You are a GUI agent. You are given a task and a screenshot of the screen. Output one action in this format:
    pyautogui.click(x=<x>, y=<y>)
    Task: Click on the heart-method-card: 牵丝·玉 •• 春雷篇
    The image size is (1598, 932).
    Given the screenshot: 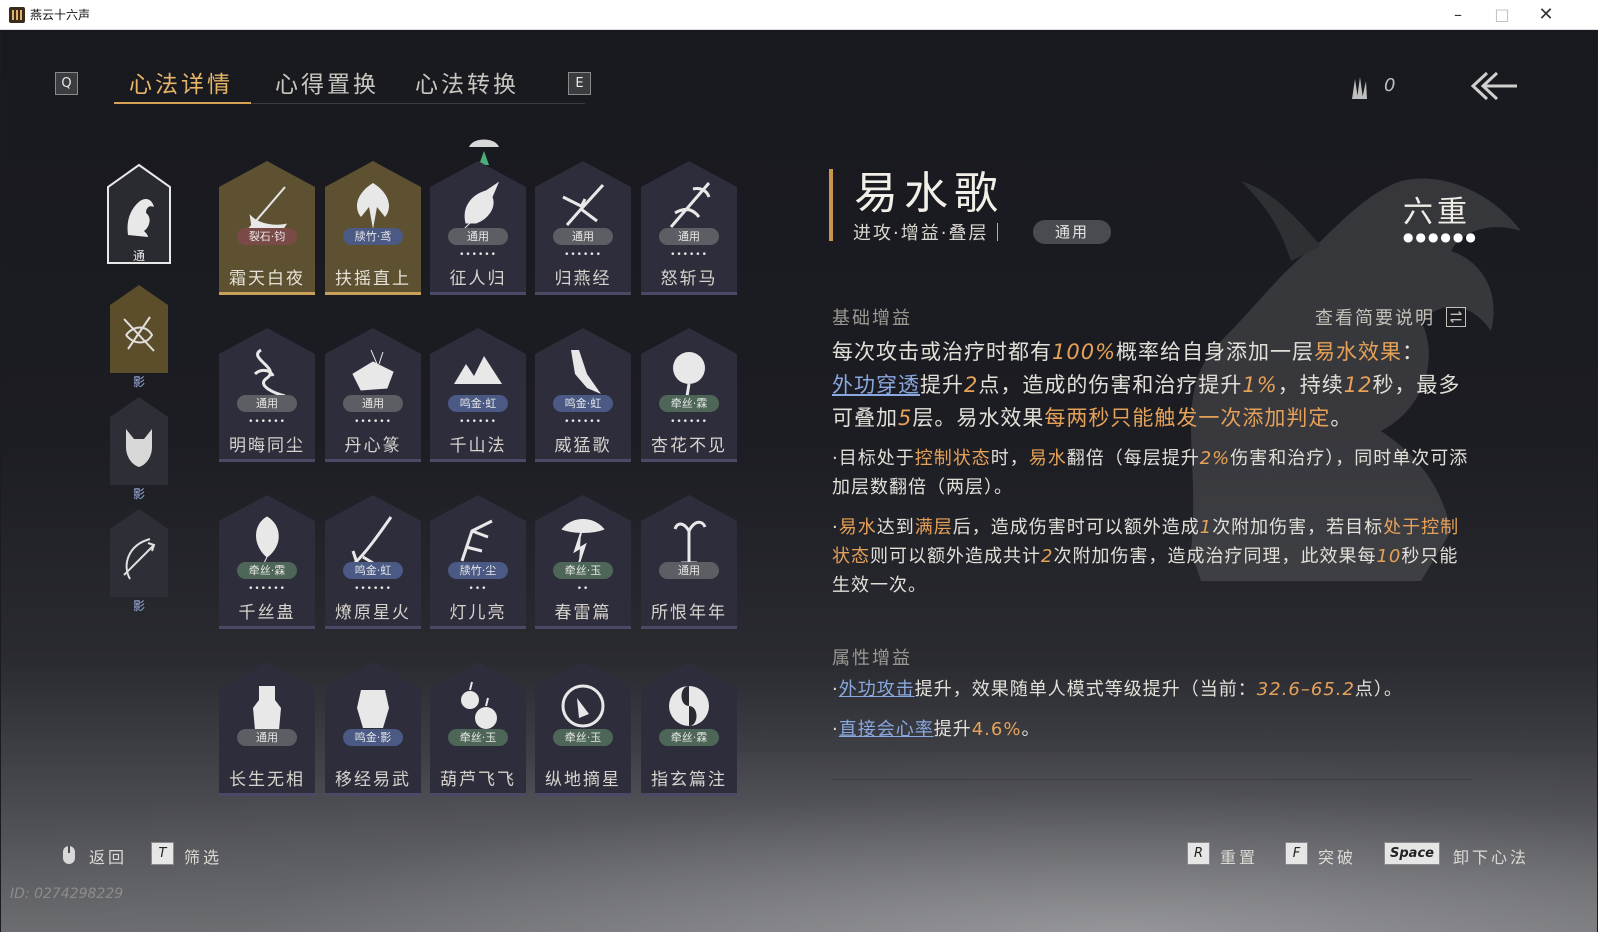 What is the action you would take?
    pyautogui.click(x=583, y=563)
    